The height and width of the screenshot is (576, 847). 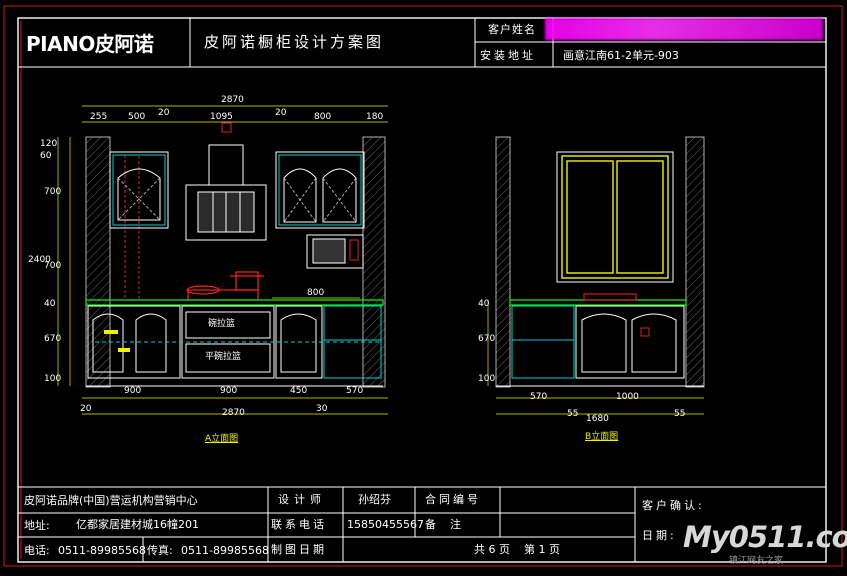 I want to click on dim-a-top-total: 2870, so click(x=232, y=100).